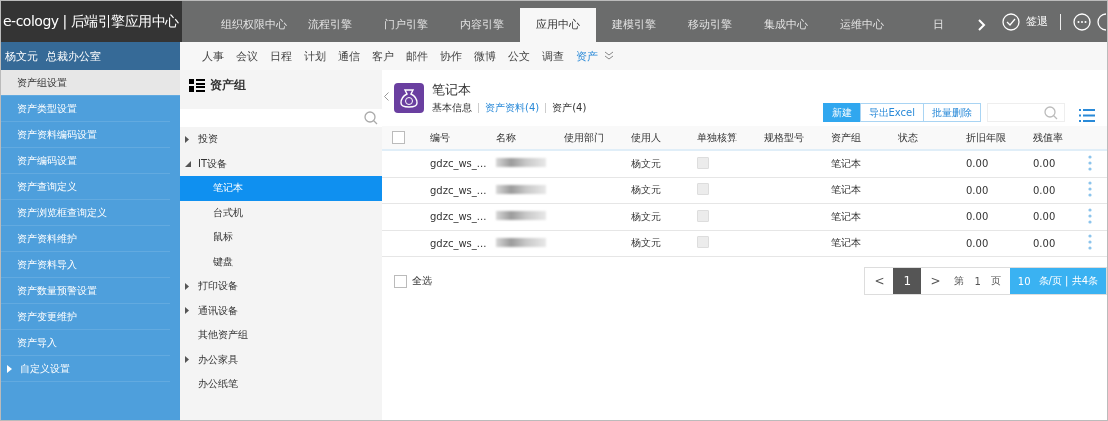 The height and width of the screenshot is (421, 1108). What do you see at coordinates (1068, 281) in the screenshot?
I see `record-summary: 条/页 | 共4条` at bounding box center [1068, 281].